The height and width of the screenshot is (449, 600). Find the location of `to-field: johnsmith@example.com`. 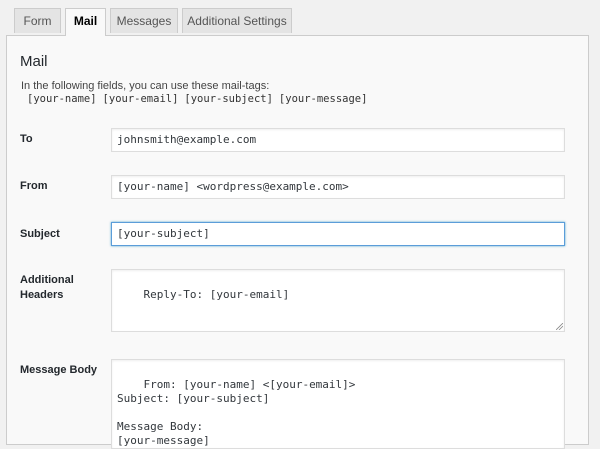

to-field: johnsmith@example.com is located at coordinates (338, 140).